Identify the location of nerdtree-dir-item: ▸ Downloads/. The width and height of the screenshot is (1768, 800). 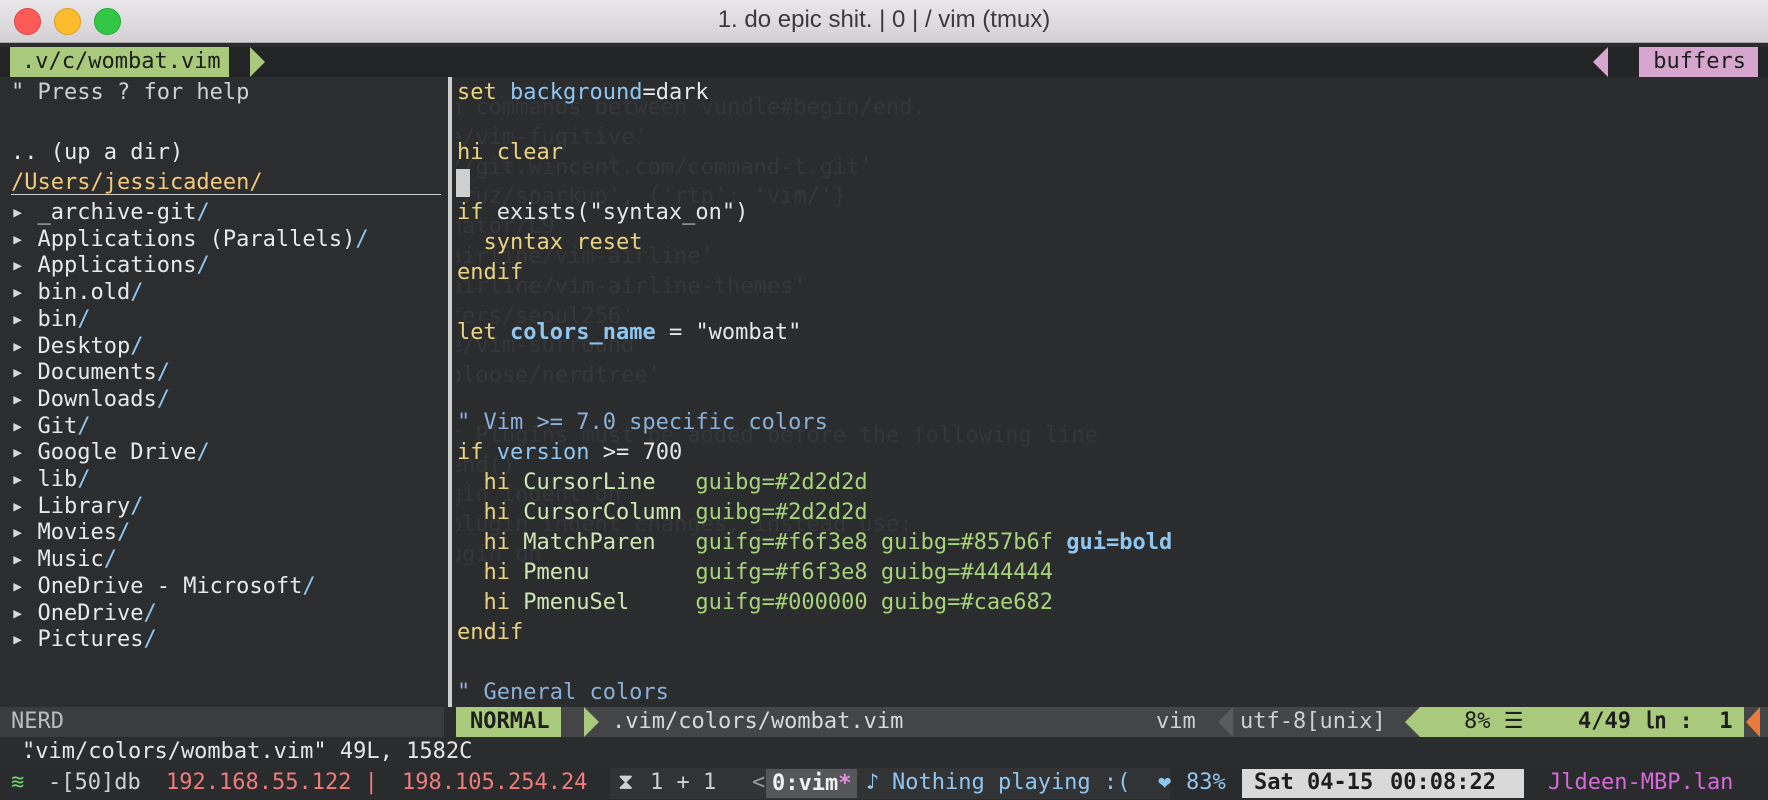
(90, 400).